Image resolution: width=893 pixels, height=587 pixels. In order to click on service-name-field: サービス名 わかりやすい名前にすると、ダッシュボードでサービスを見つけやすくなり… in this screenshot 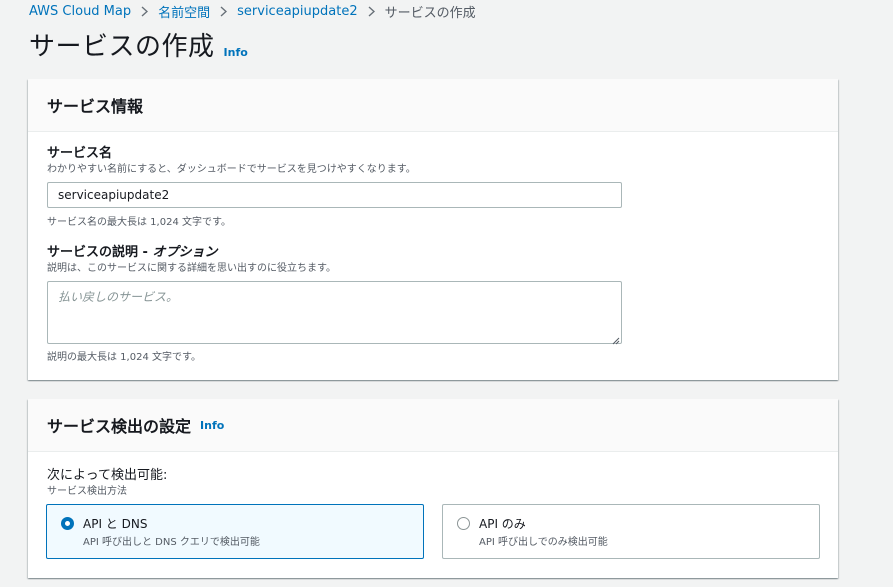, I will do `click(231, 161)`.